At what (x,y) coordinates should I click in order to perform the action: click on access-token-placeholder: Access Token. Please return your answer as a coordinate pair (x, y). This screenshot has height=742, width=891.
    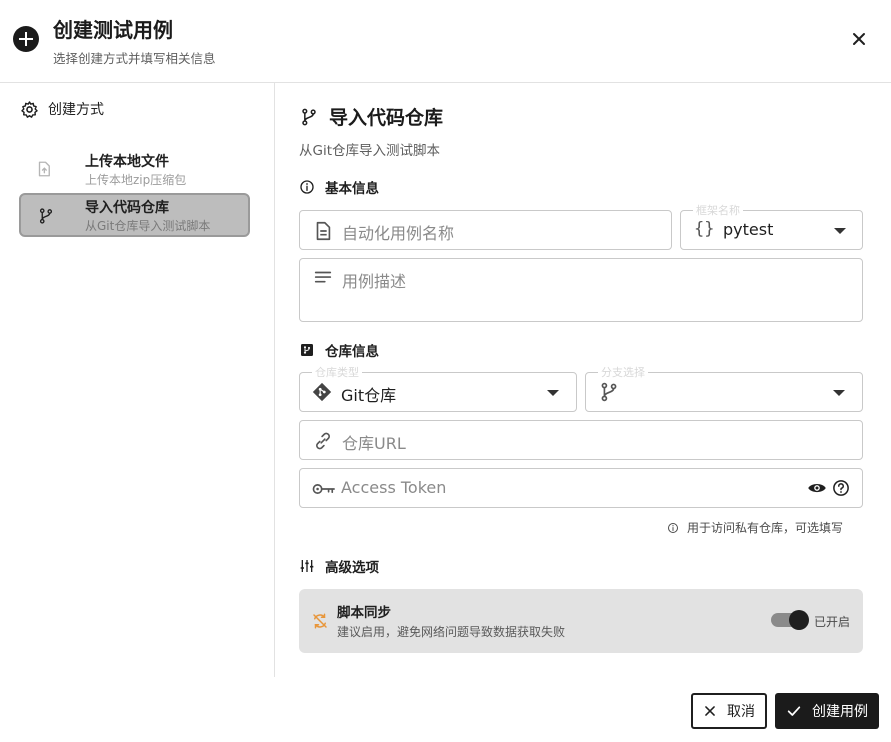
    Looking at the image, I should click on (394, 487).